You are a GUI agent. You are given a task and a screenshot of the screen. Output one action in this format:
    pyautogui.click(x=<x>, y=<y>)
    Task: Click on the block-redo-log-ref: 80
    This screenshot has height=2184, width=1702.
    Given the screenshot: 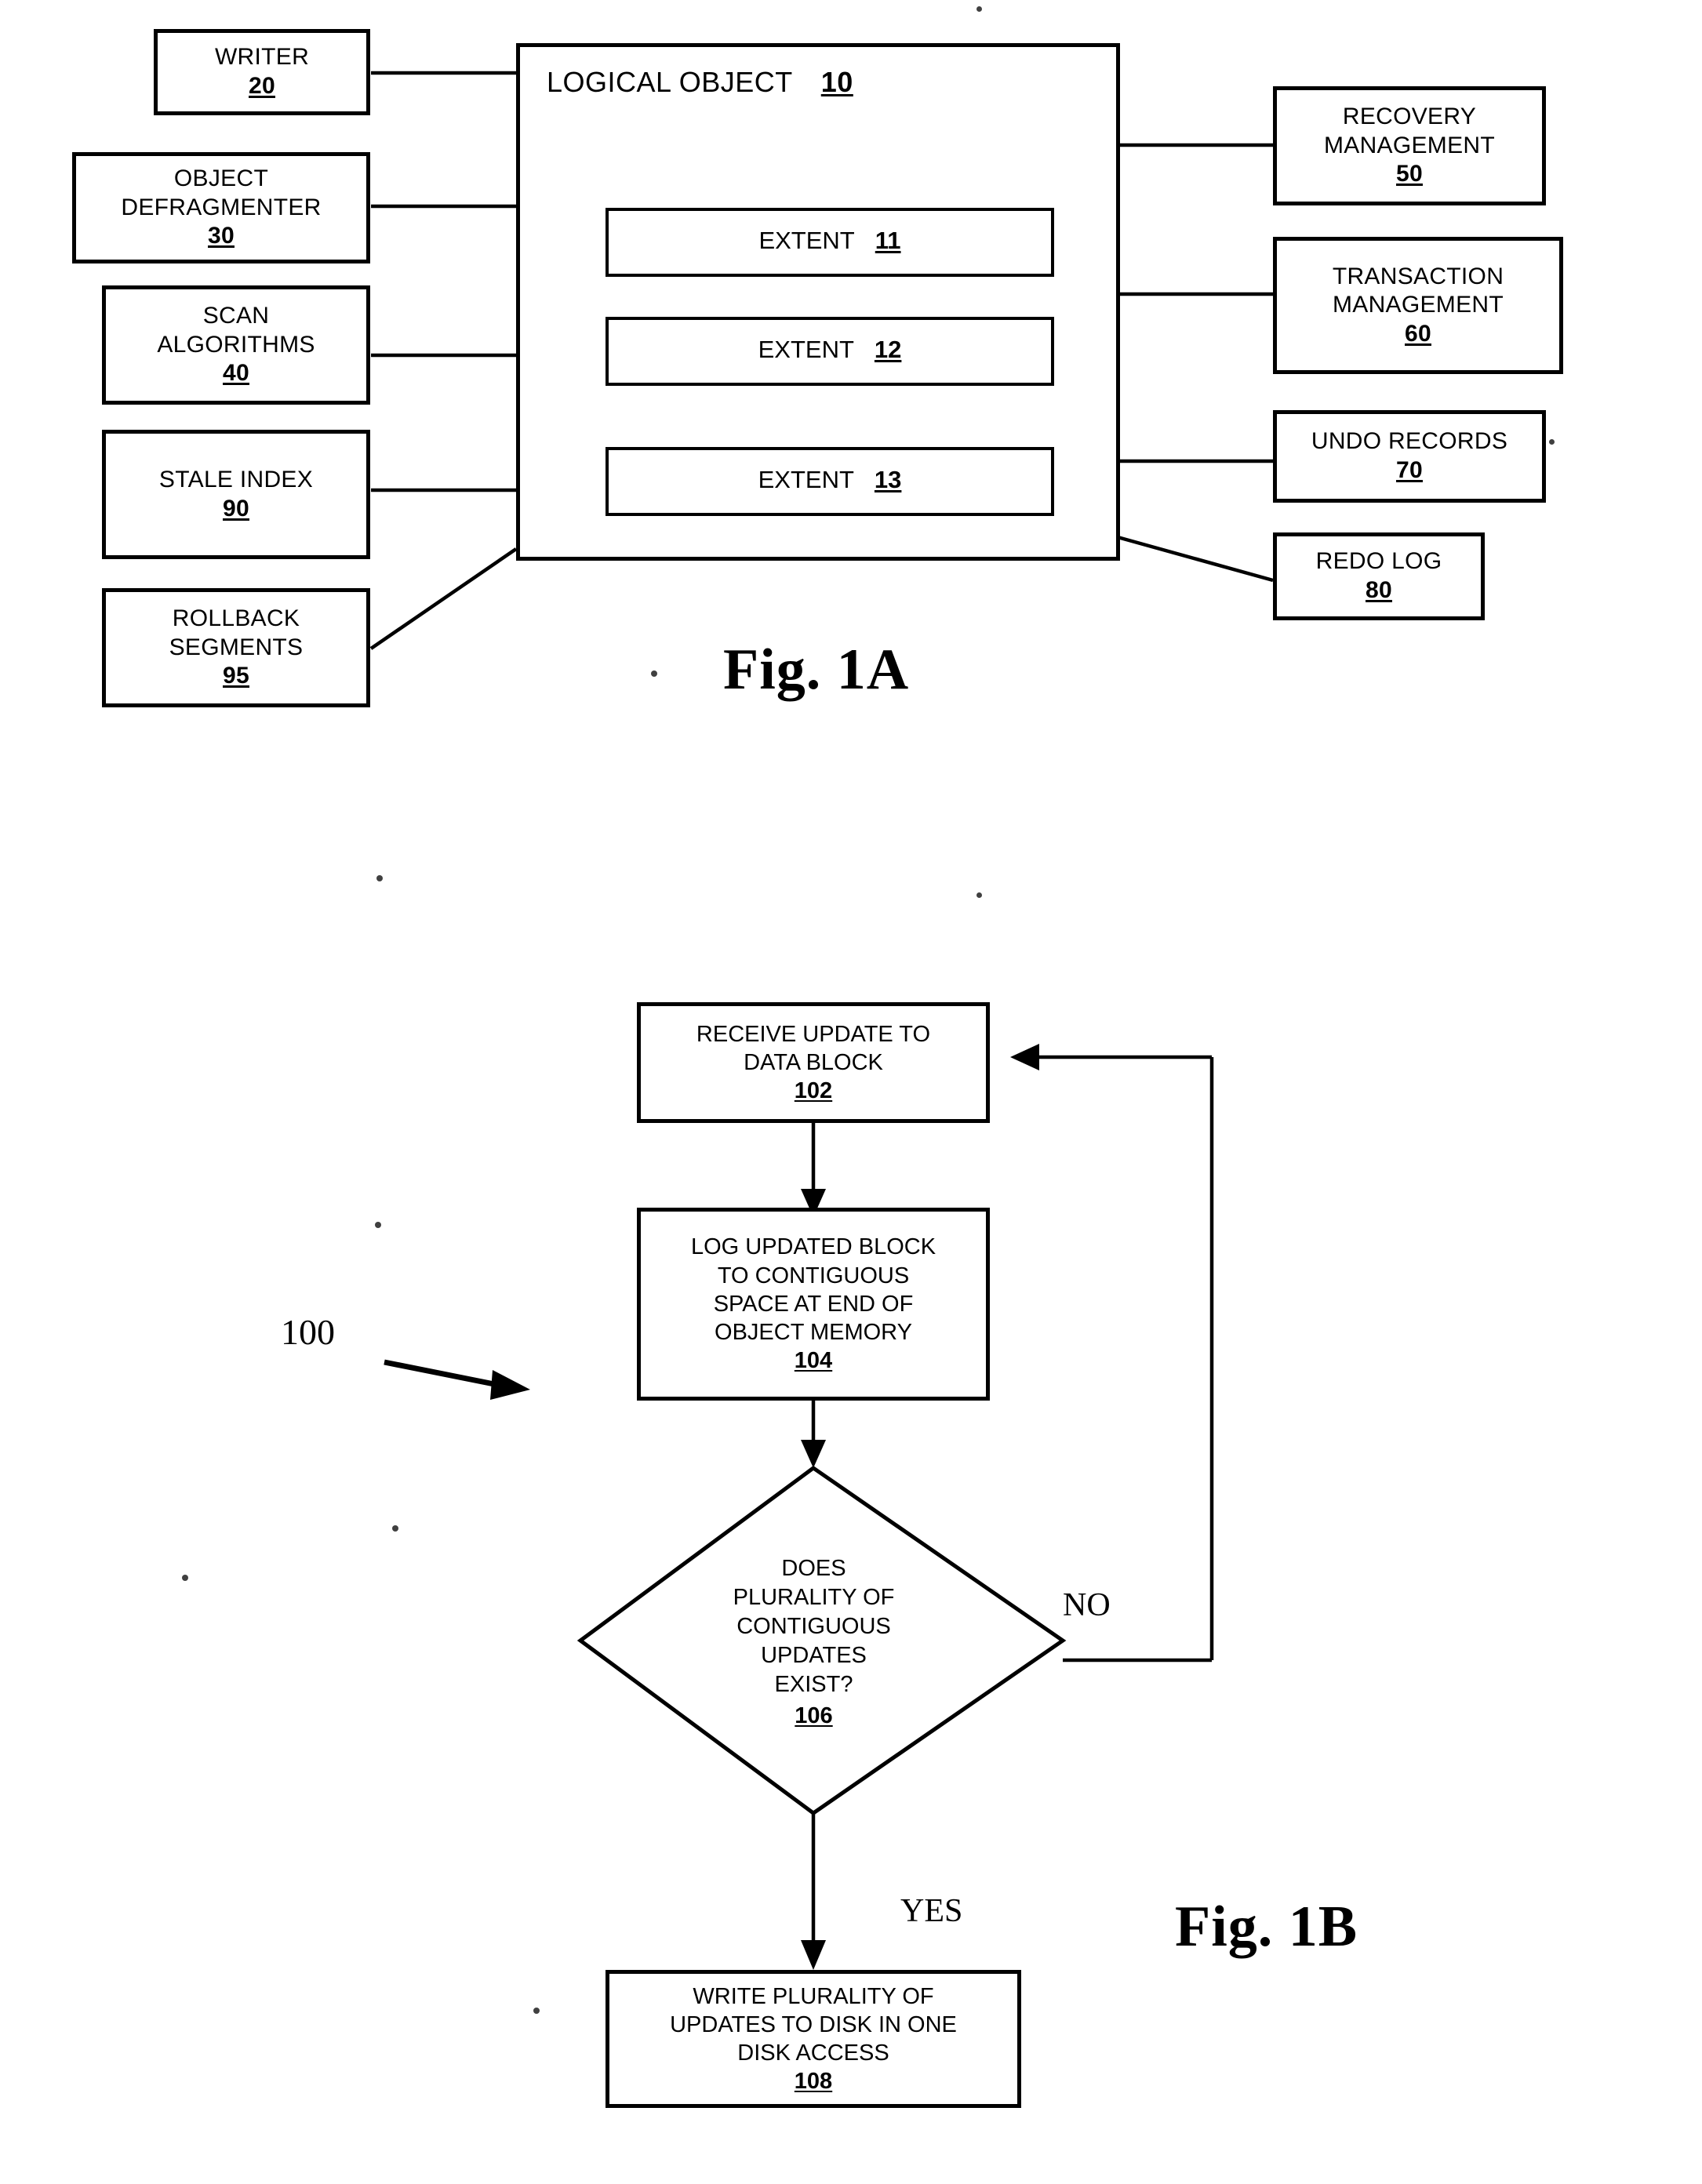 What is the action you would take?
    pyautogui.click(x=1379, y=590)
    